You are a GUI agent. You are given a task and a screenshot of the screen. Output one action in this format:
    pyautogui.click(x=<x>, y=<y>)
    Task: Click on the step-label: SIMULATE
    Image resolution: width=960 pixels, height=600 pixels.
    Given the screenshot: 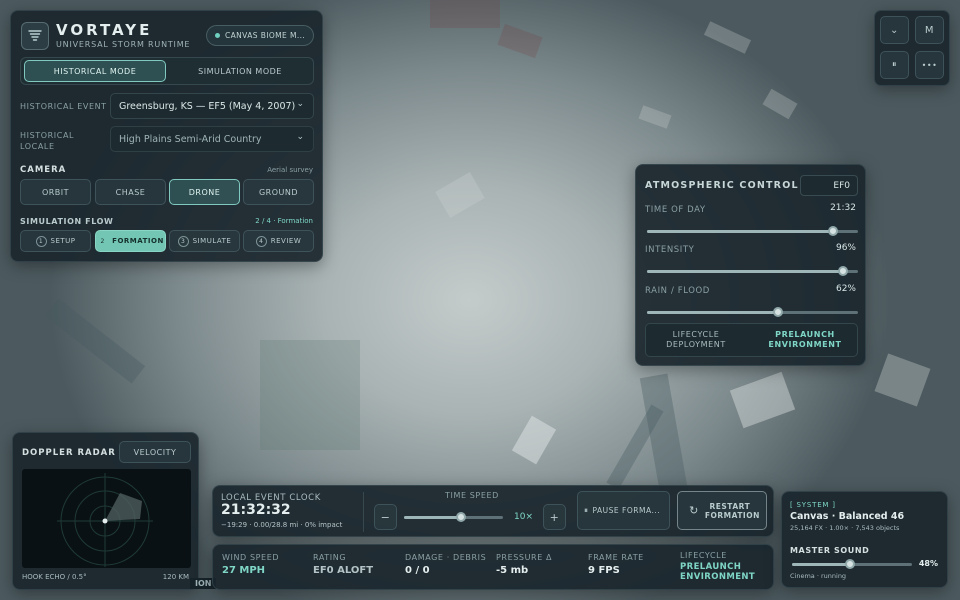 What is the action you would take?
    pyautogui.click(x=212, y=241)
    